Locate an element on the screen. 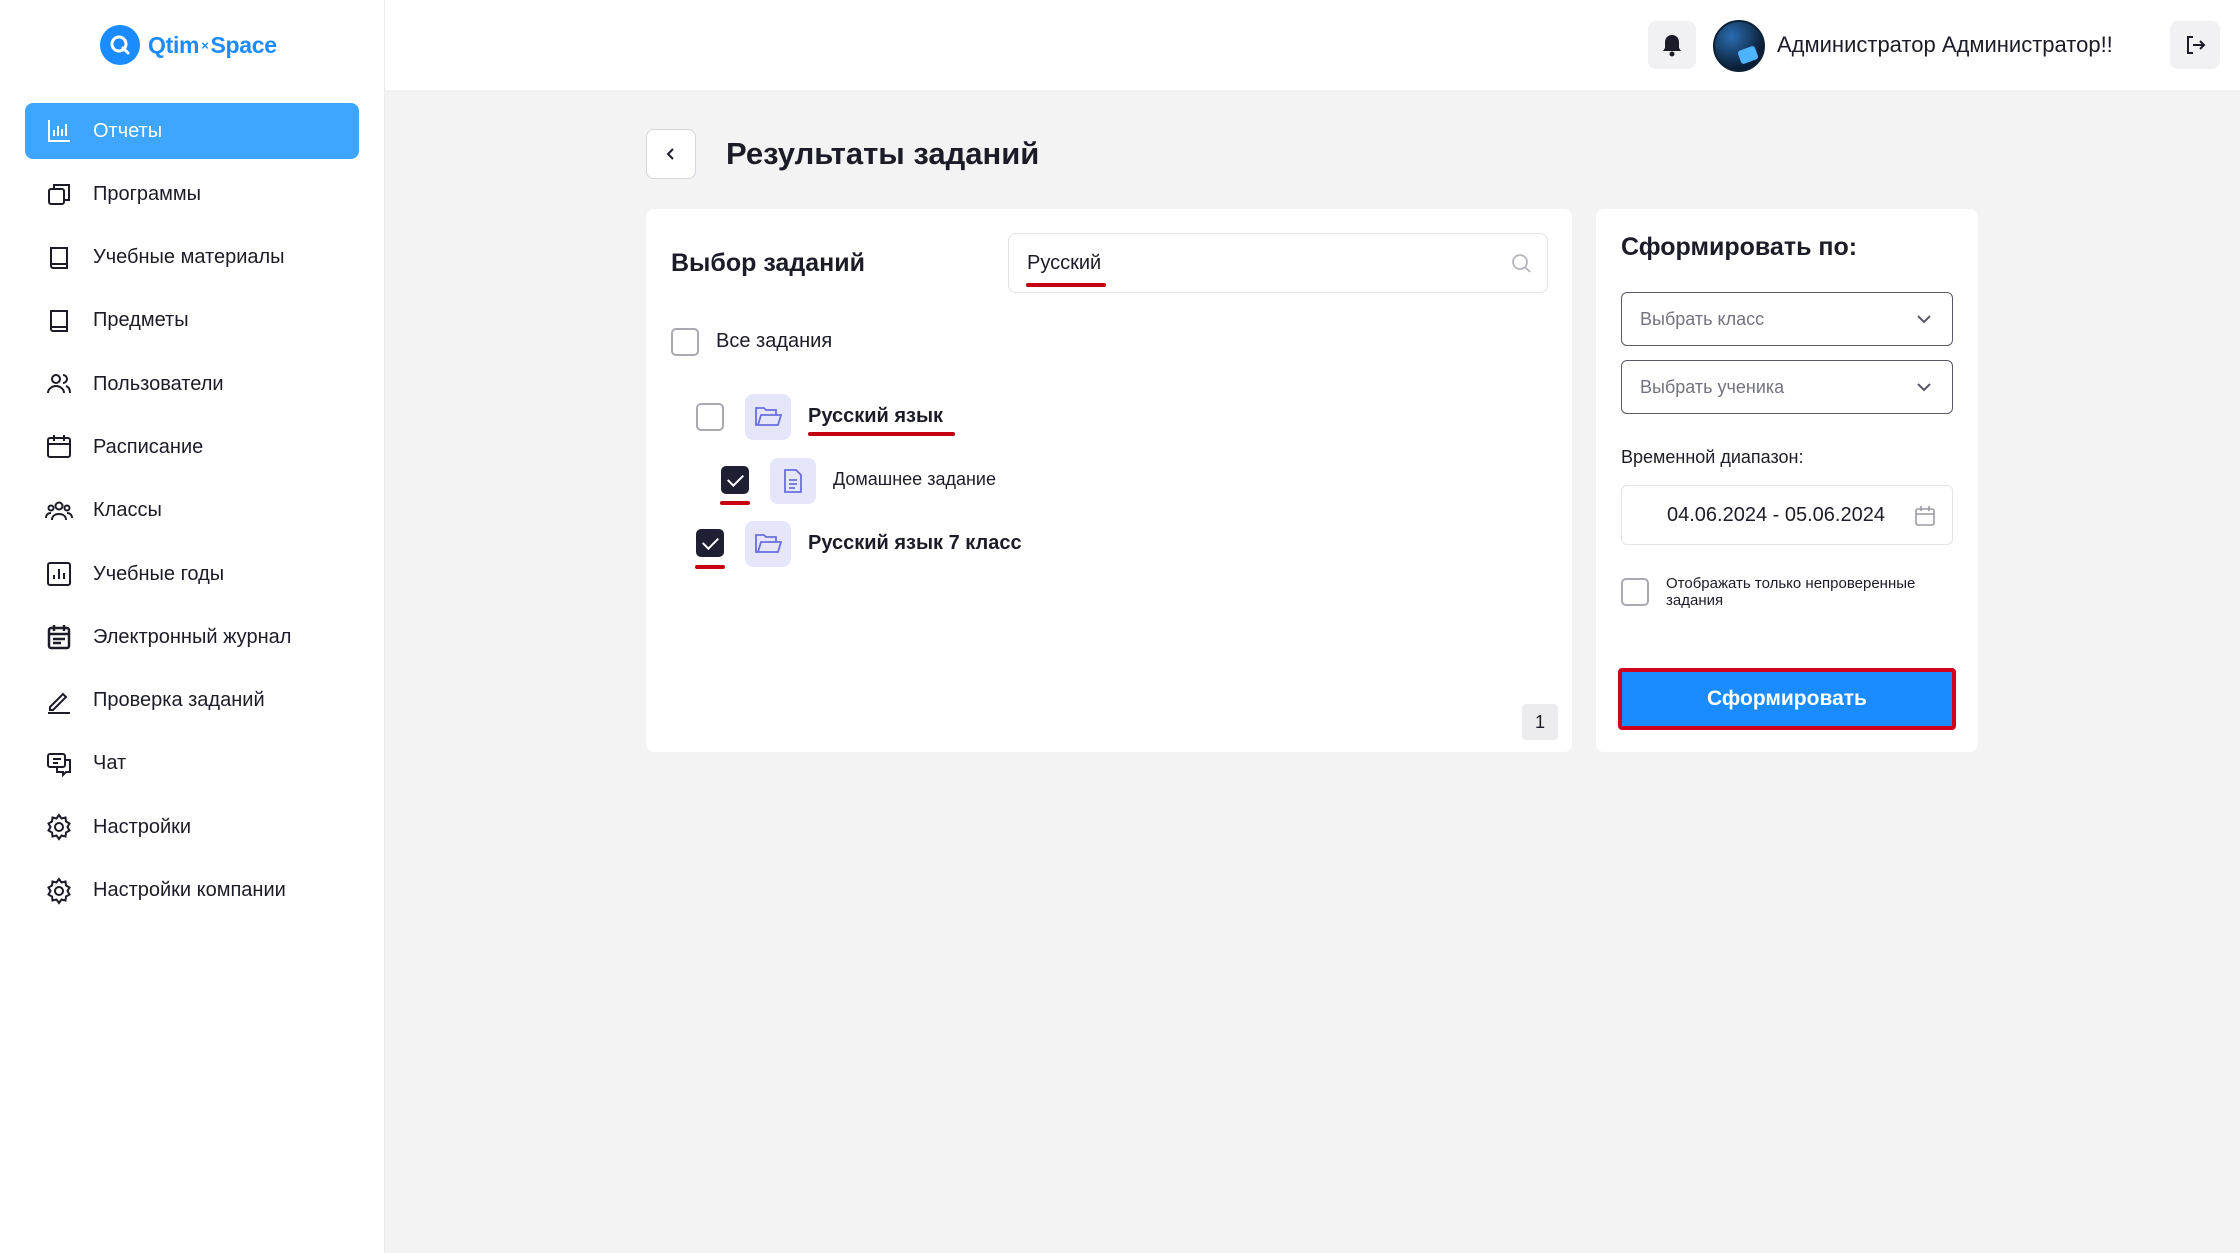  copy-icon is located at coordinates (59, 195).